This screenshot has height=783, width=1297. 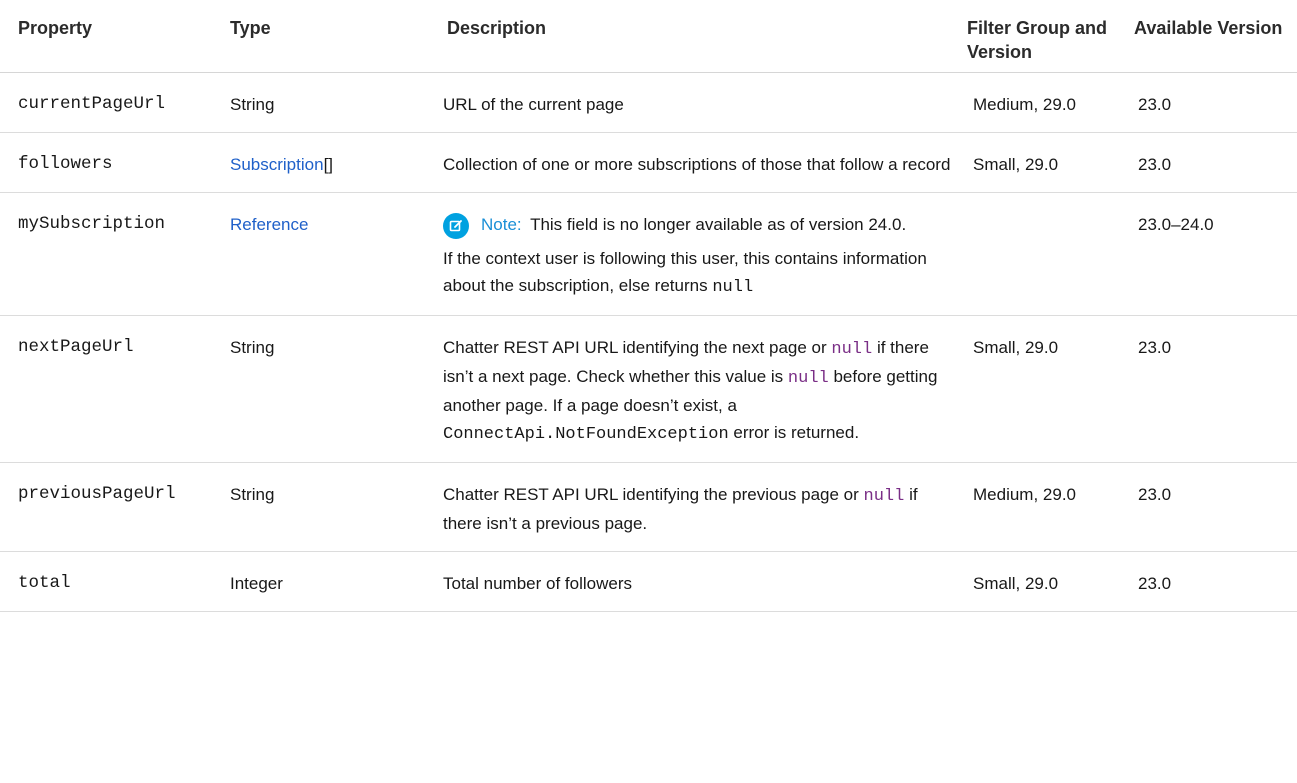 What do you see at coordinates (269, 224) in the screenshot?
I see `type-link-reference: Reference` at bounding box center [269, 224].